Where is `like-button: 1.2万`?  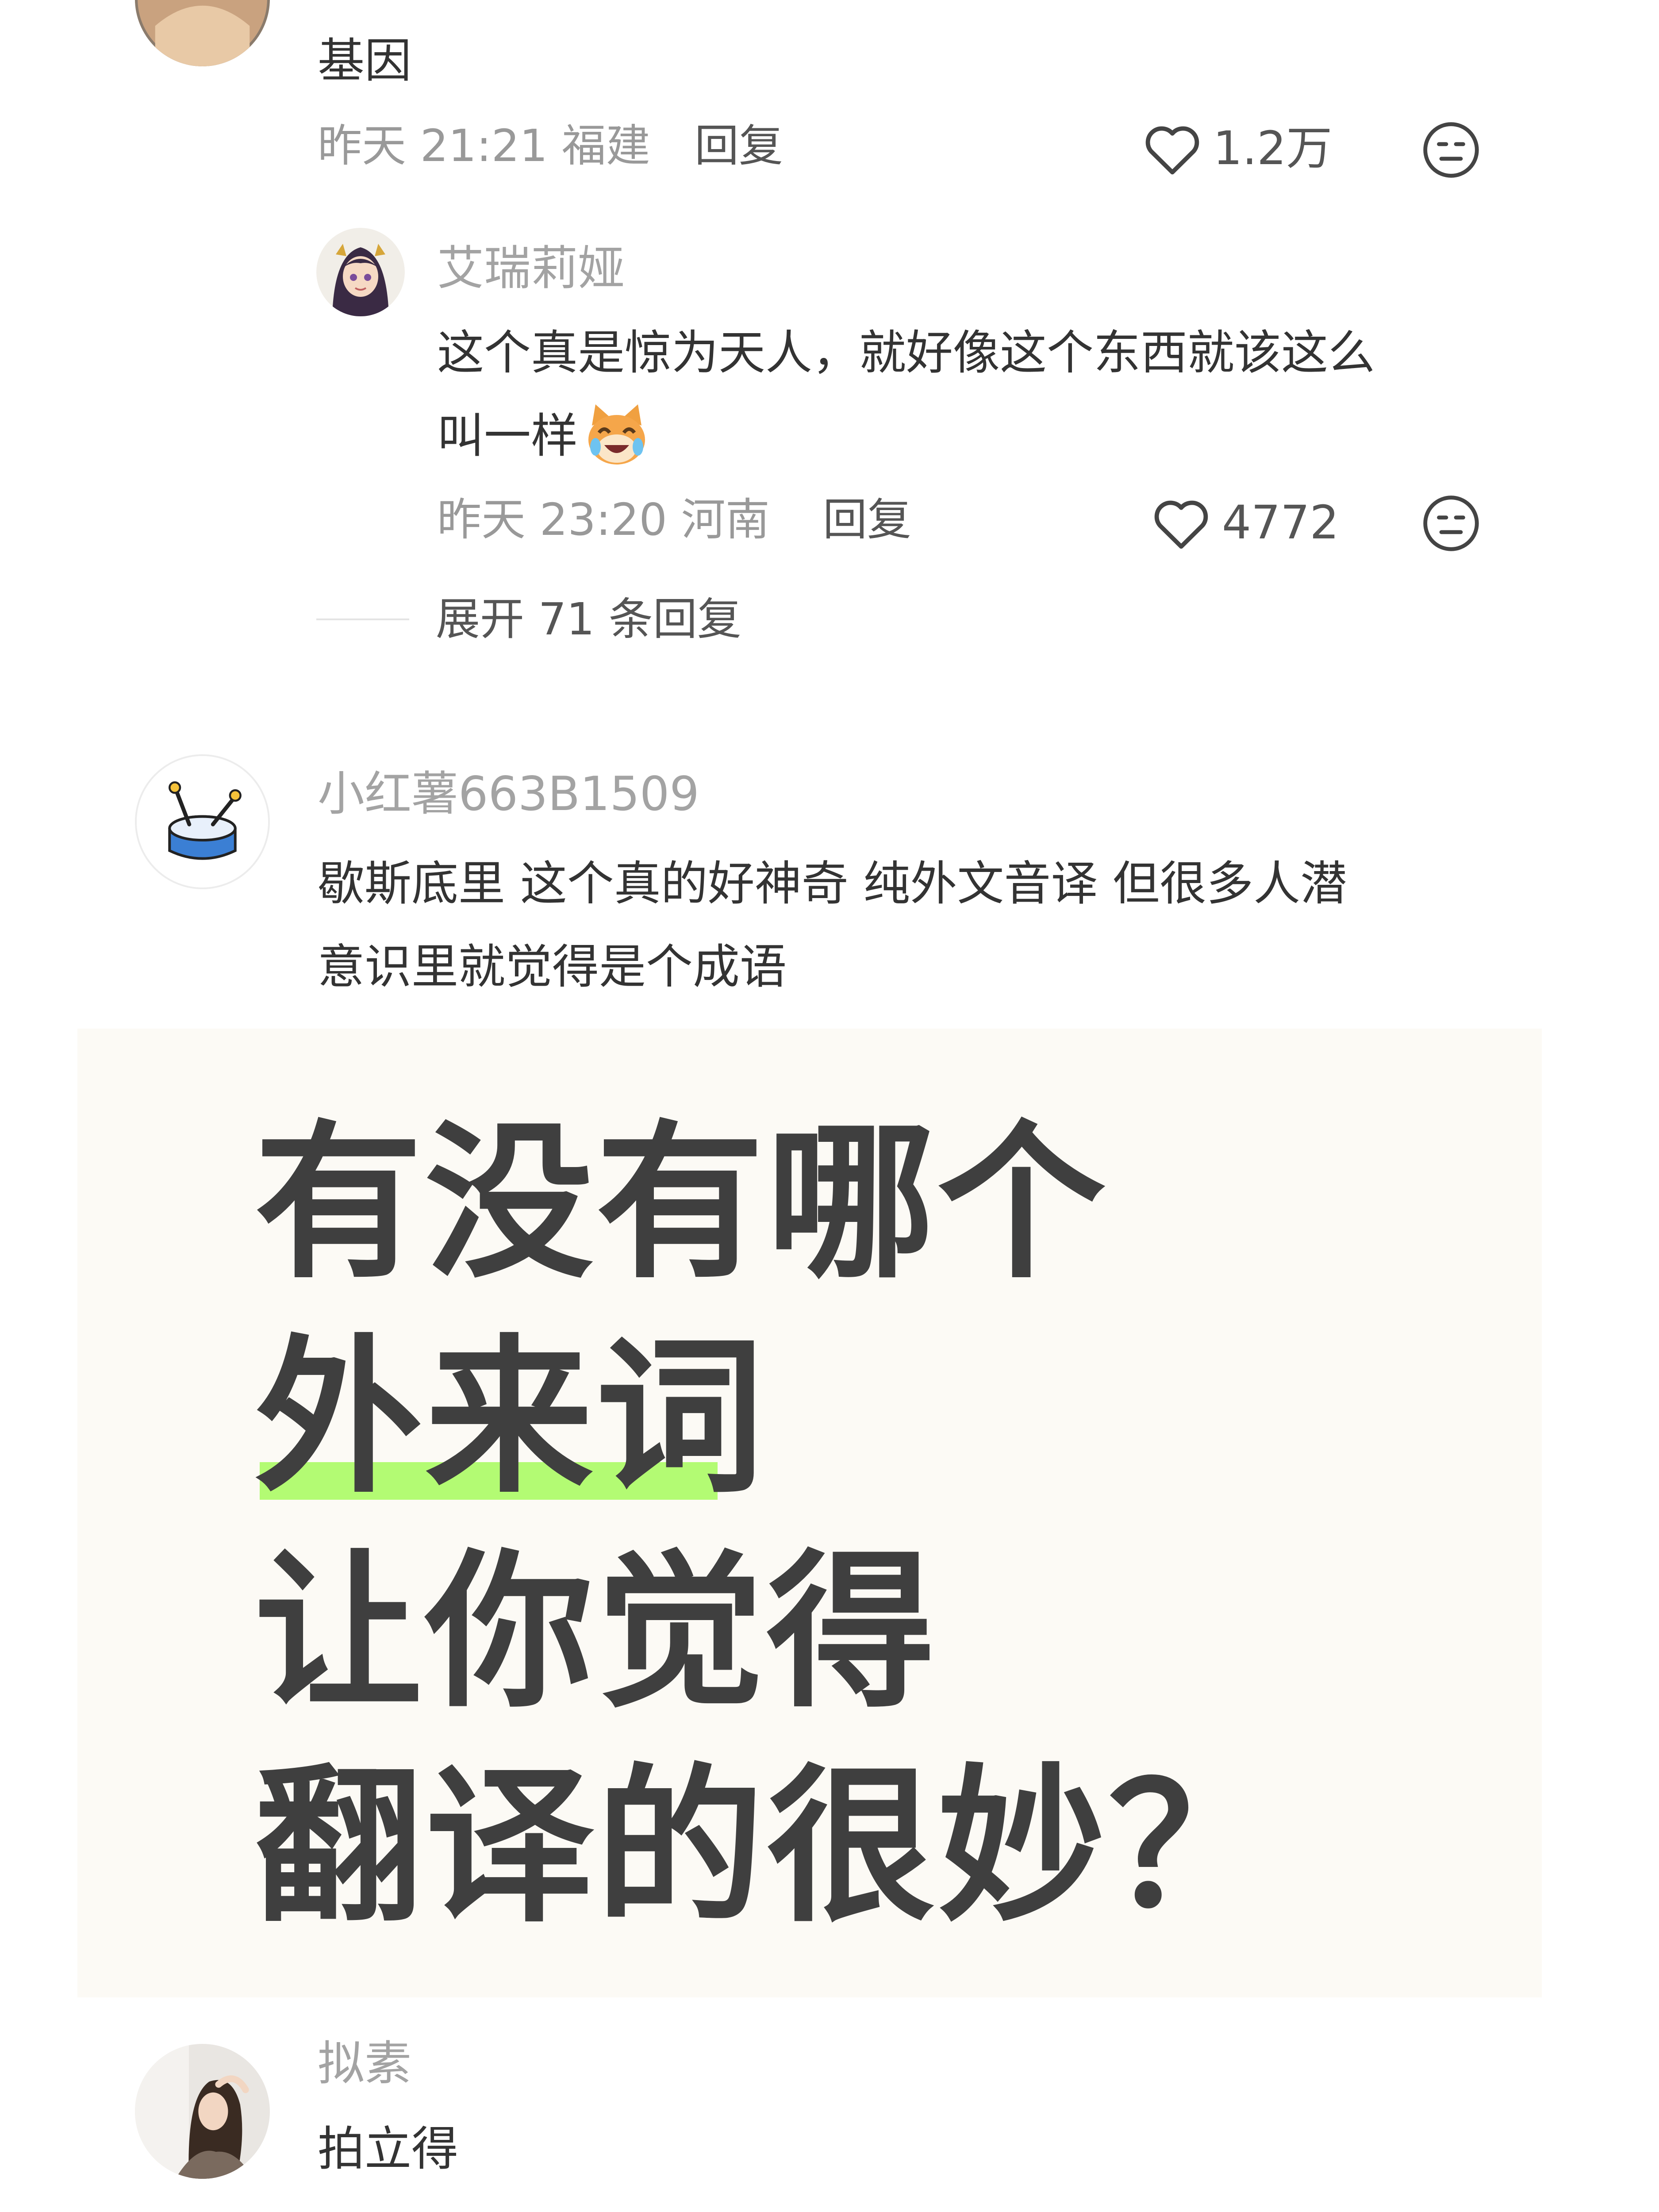 like-button: 1.2万 is located at coordinates (1236, 148).